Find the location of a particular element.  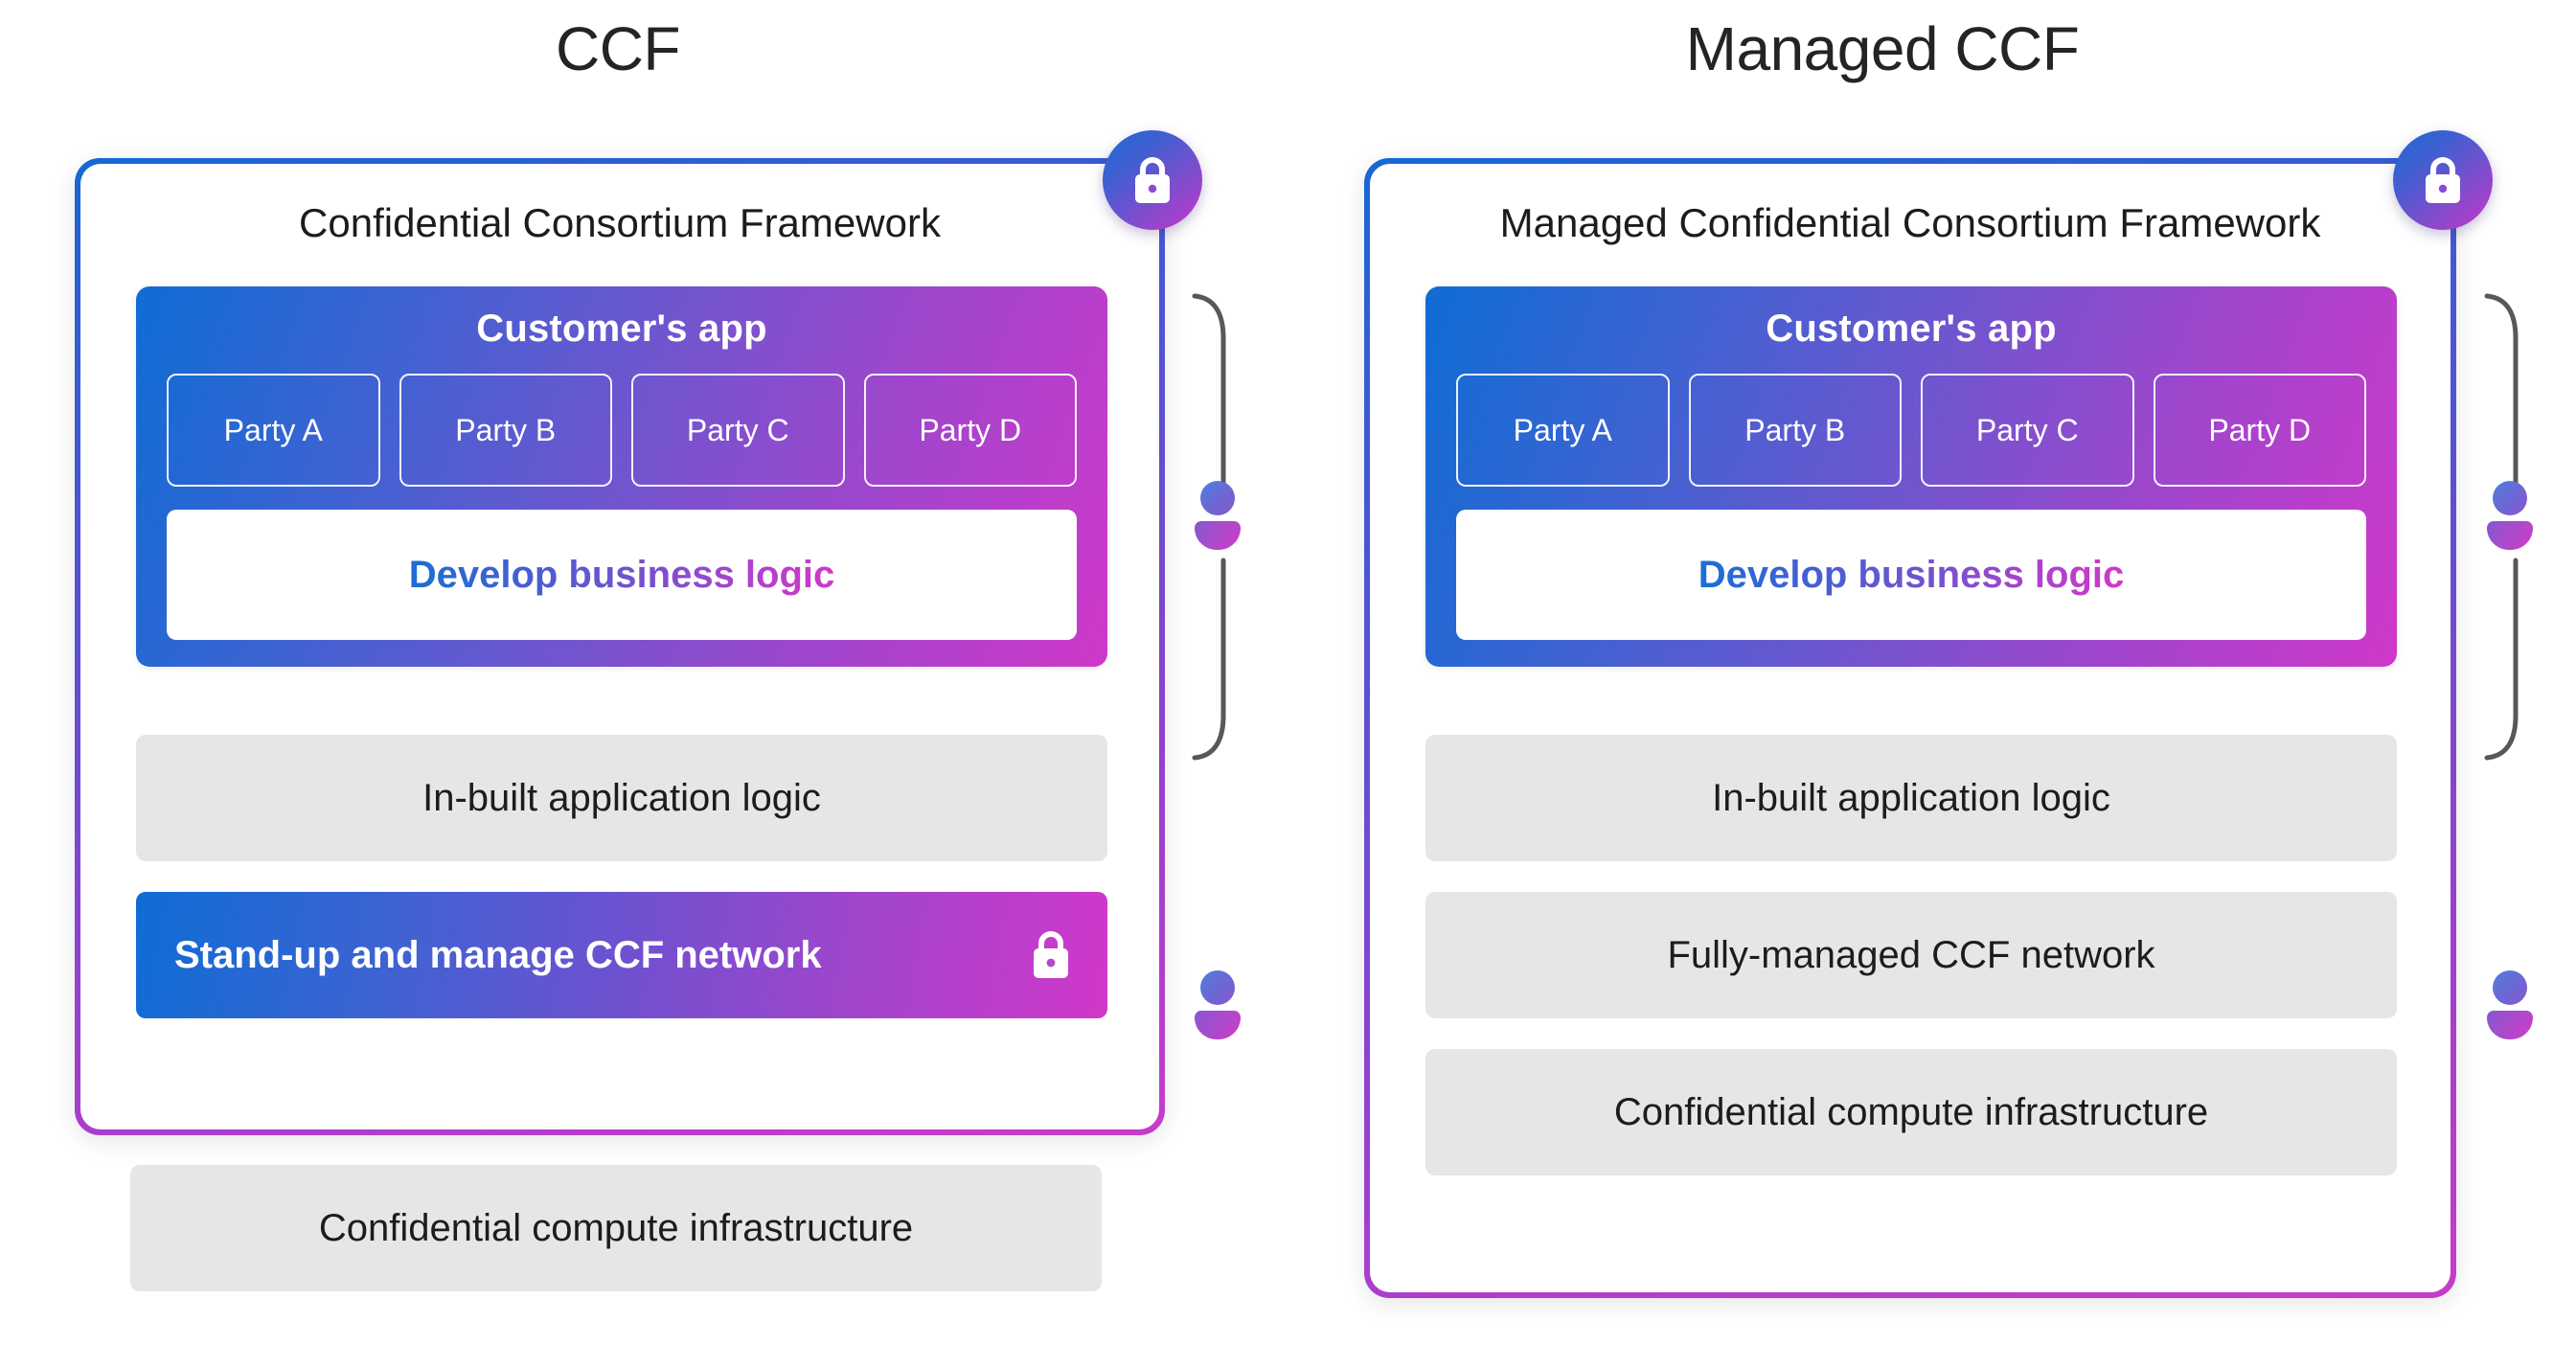

page-title-ccf: CCF is located at coordinates (618, 48).